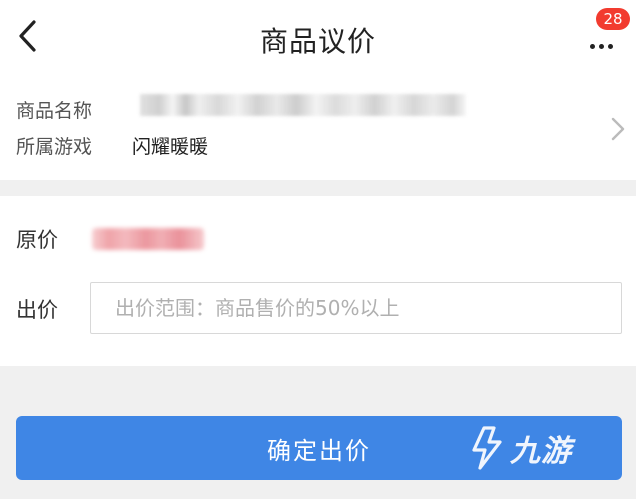  I want to click on original-price-label: 原价, so click(37, 240).